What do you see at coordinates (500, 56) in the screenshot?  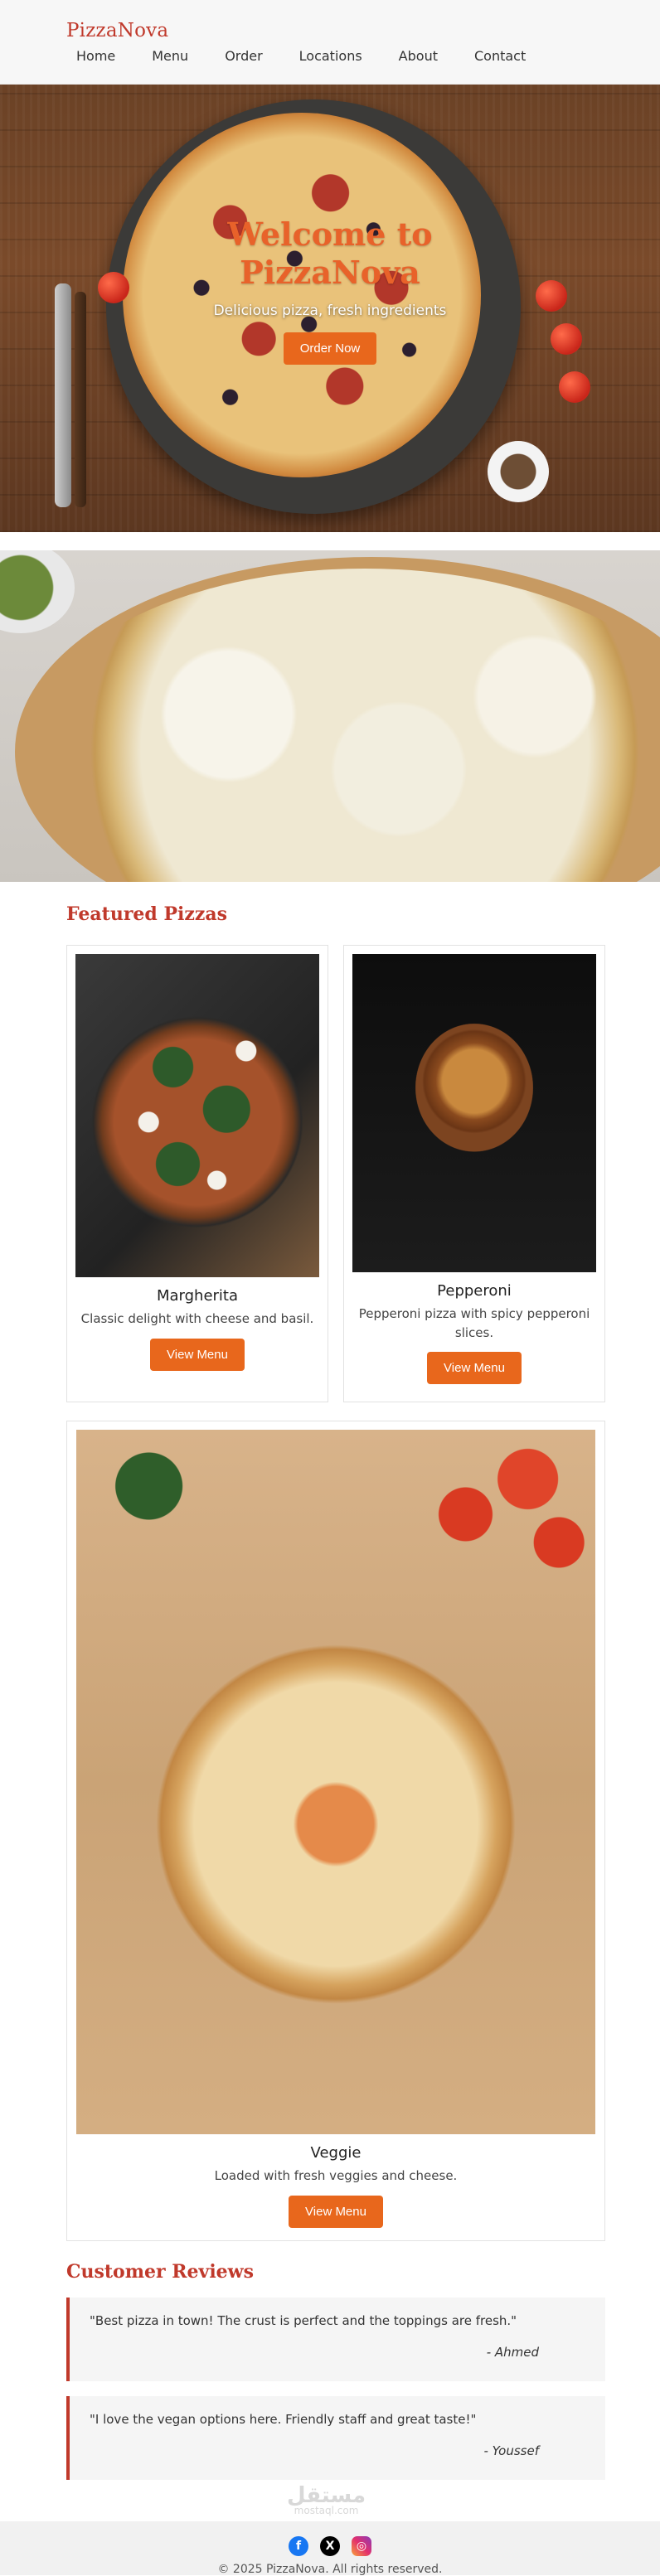 I see `nav-contact: Contact` at bounding box center [500, 56].